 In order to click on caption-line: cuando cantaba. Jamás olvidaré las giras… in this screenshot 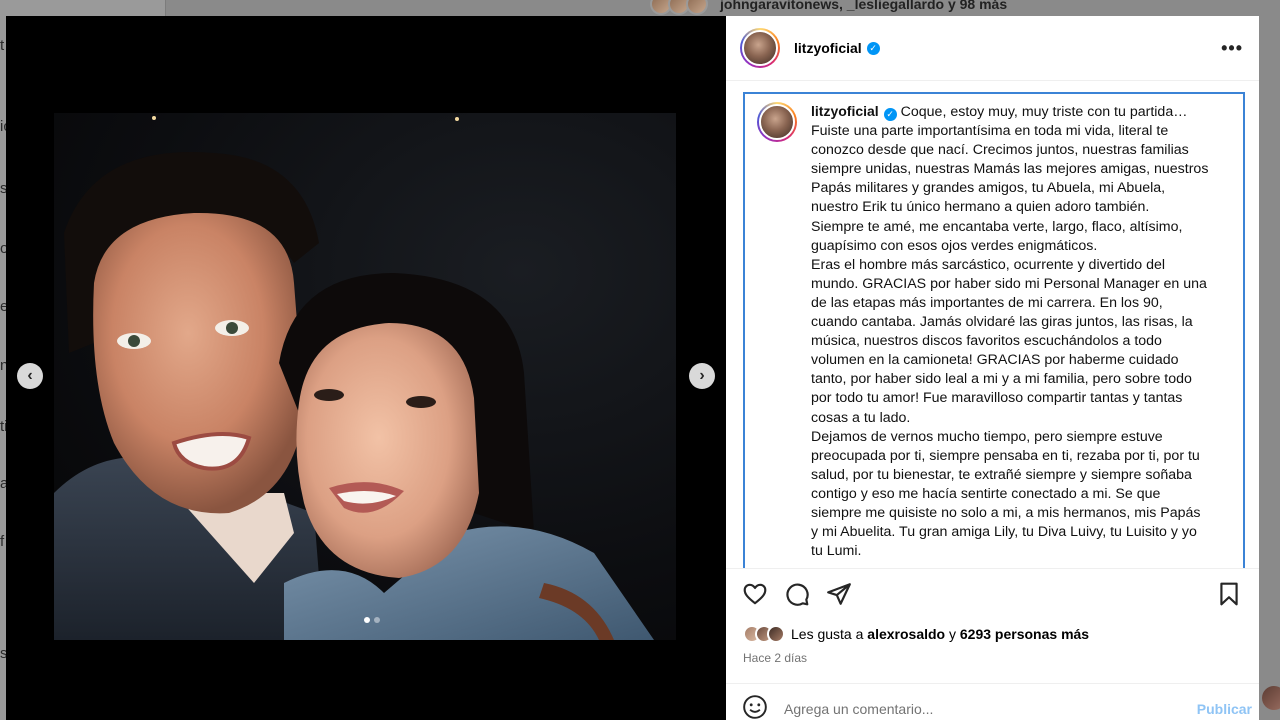, I will do `click(1002, 322)`.